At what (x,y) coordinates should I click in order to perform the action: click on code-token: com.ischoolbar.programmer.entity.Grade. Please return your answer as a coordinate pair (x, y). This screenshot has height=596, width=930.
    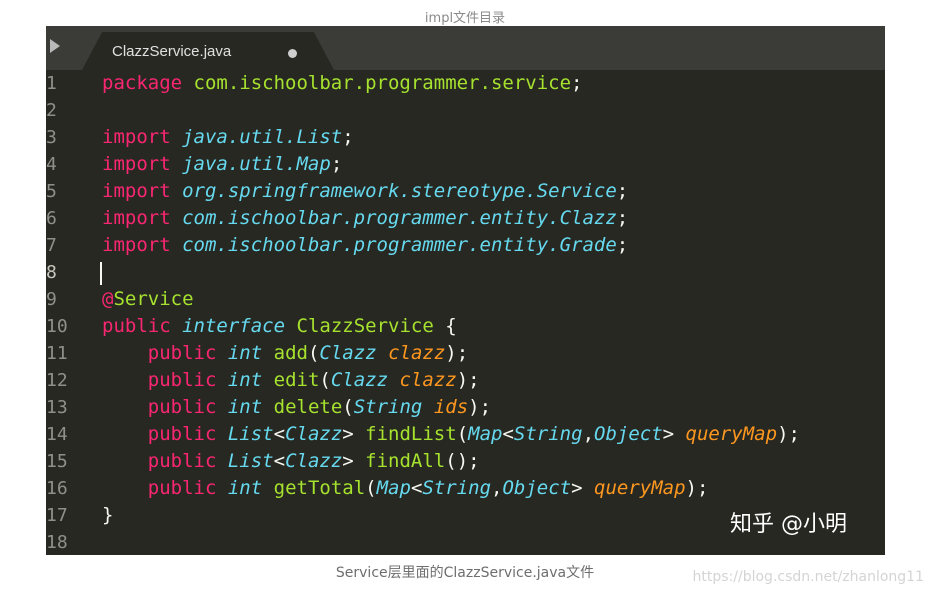
    Looking at the image, I should click on (399, 245).